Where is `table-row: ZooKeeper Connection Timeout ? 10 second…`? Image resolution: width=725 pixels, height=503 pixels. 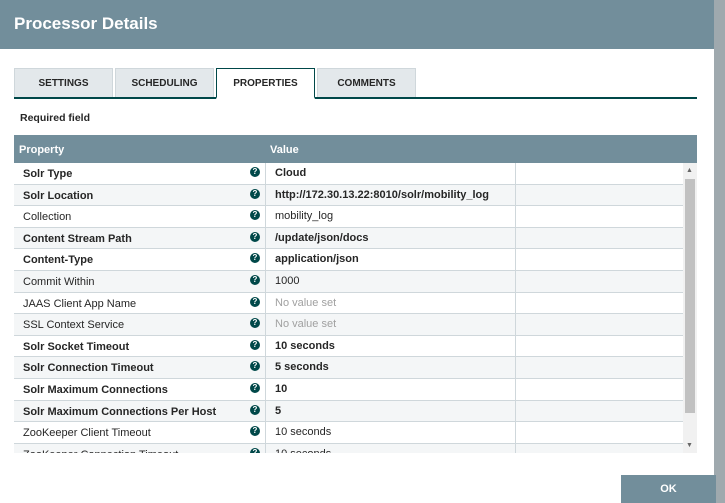
table-row: ZooKeeper Connection Timeout ? 10 second… is located at coordinates (348, 448).